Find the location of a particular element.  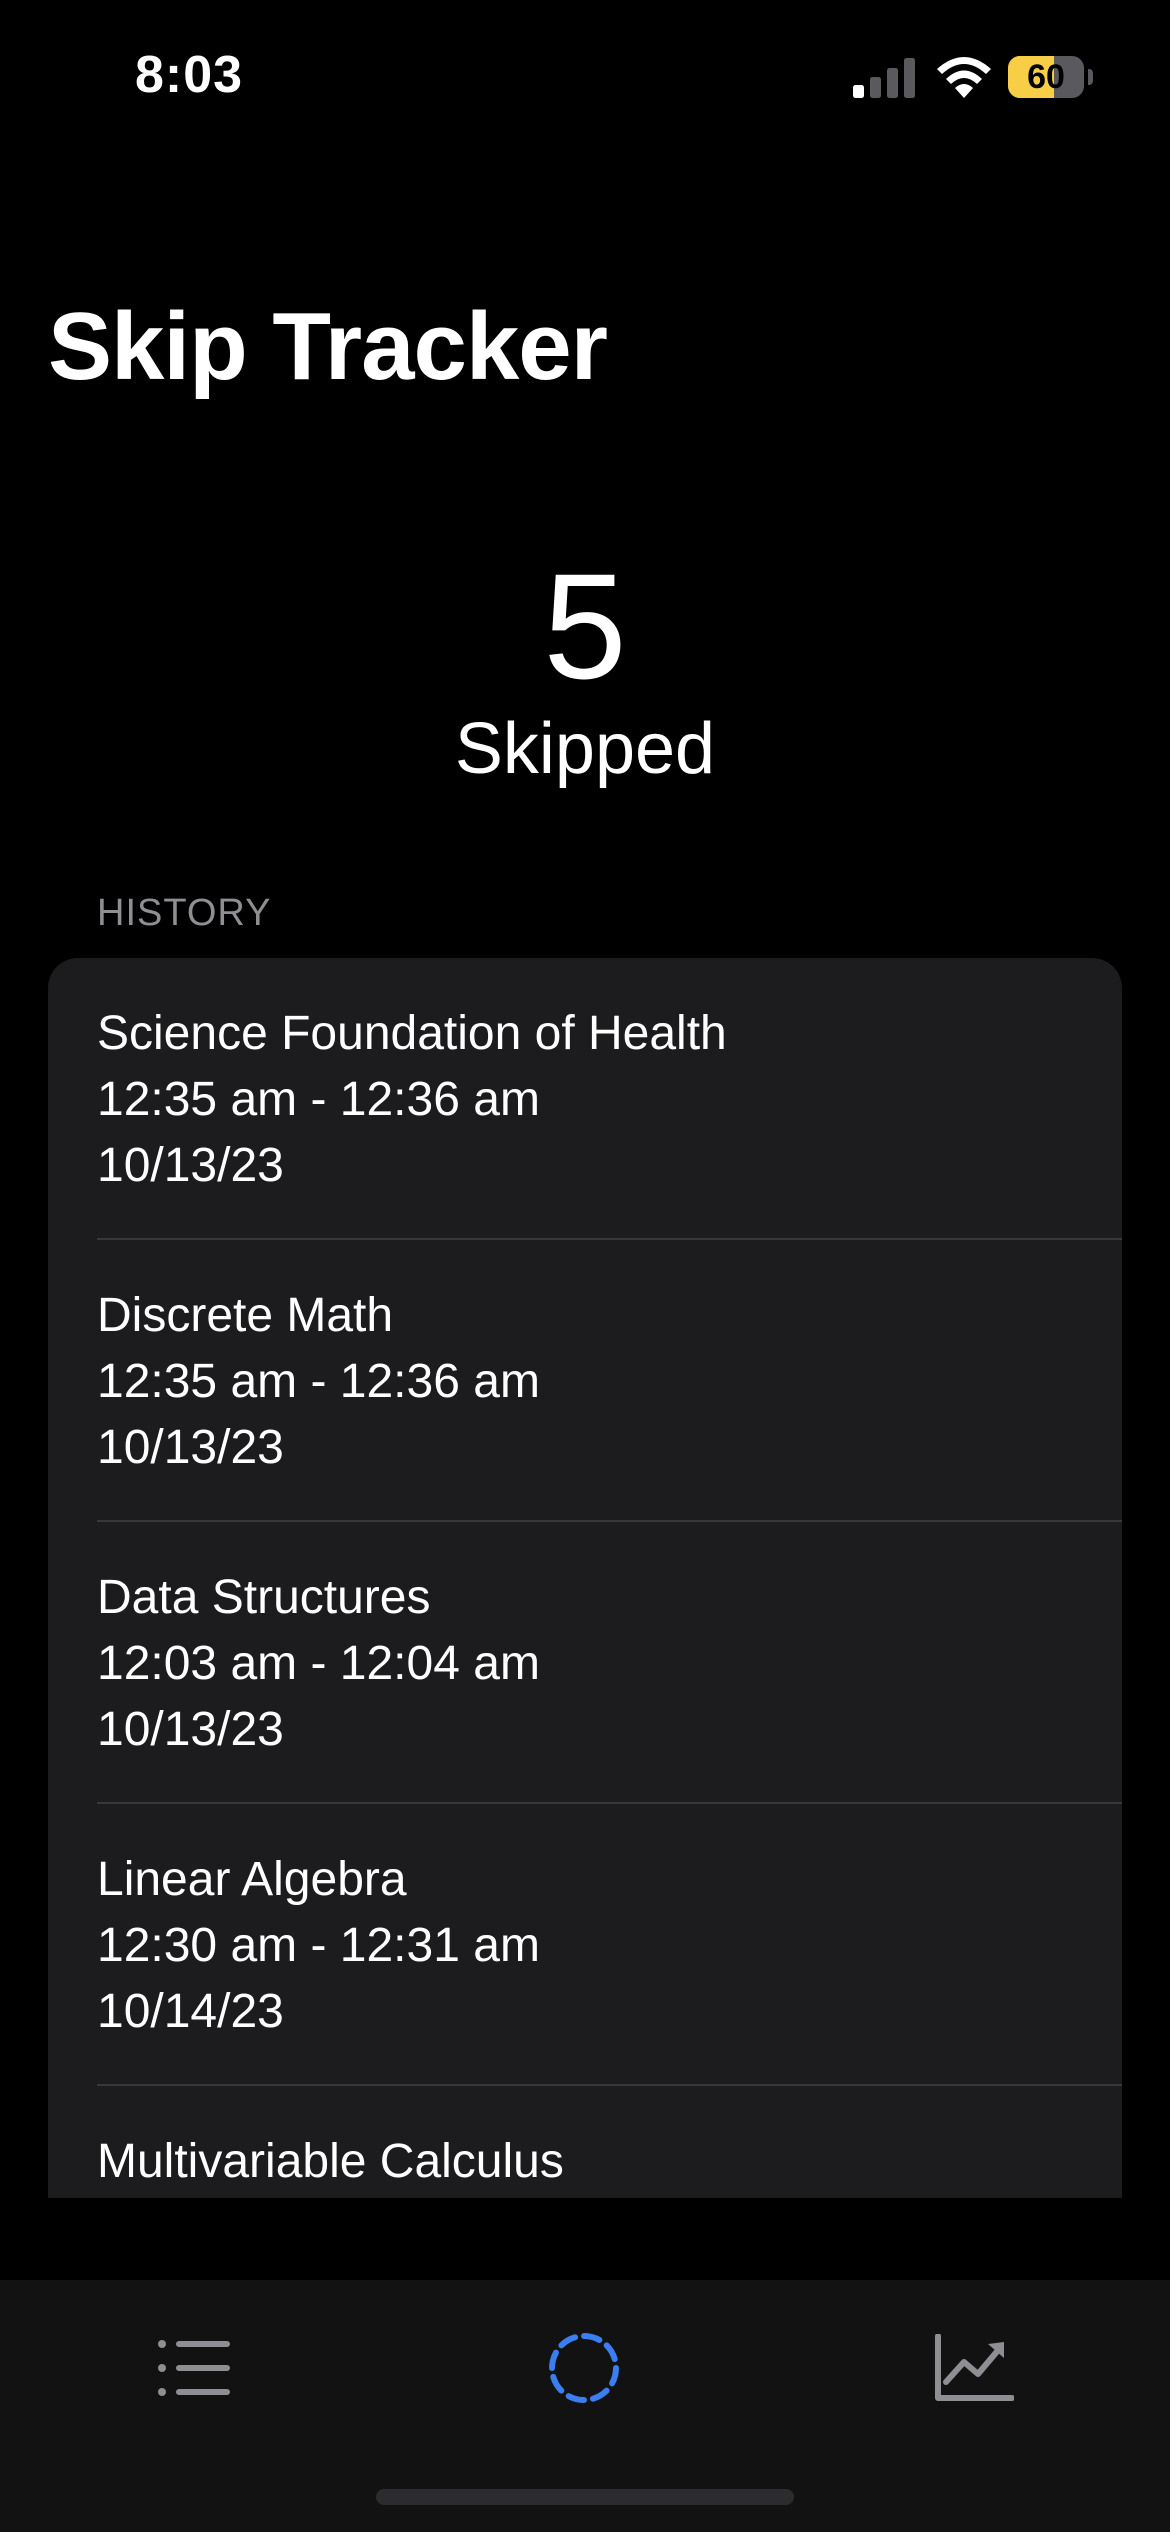

battery-level: 60 is located at coordinates (1046, 77).